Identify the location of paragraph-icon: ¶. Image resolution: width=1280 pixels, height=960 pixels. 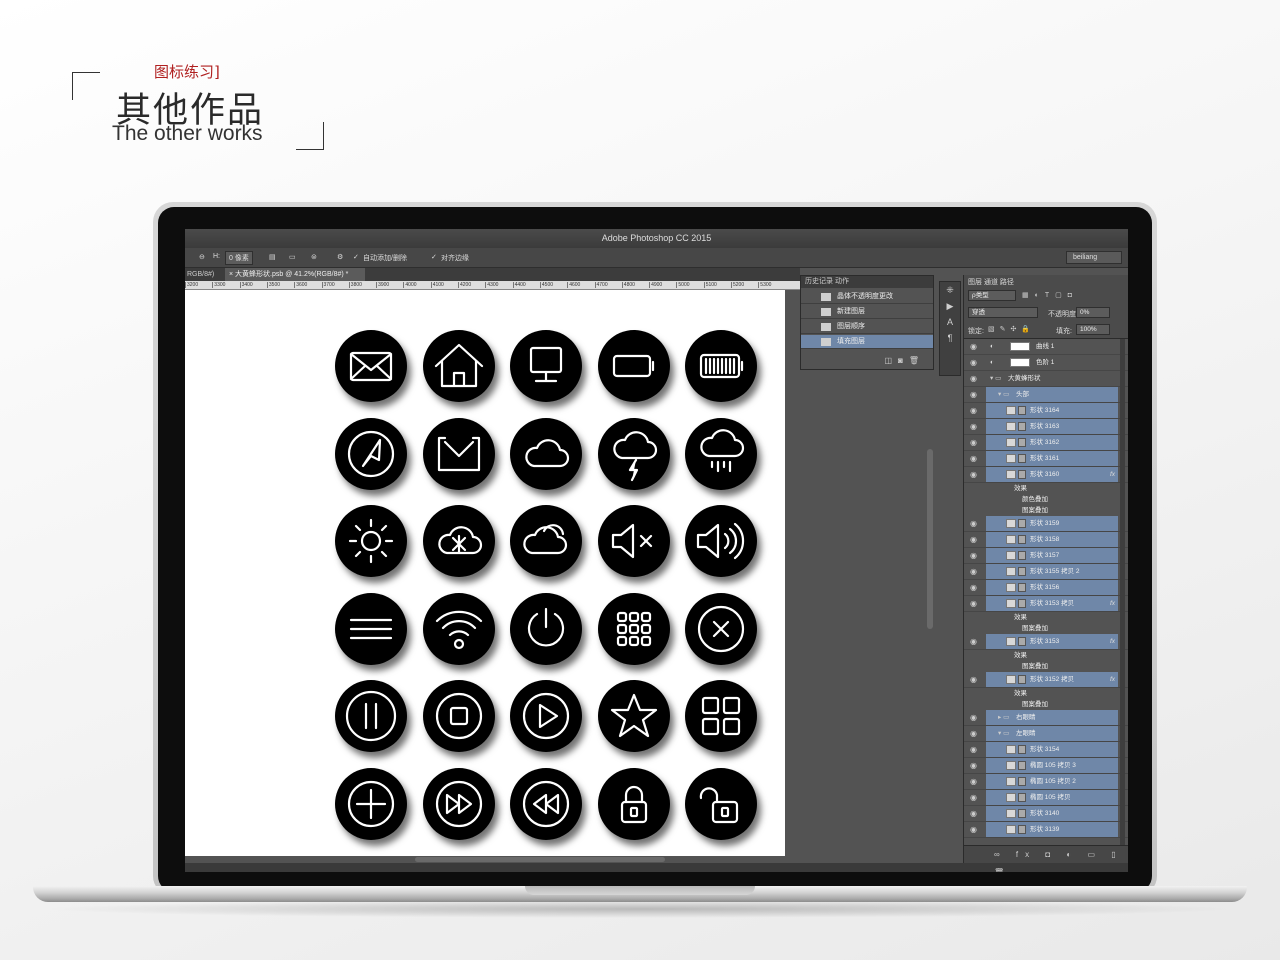
(950, 338).